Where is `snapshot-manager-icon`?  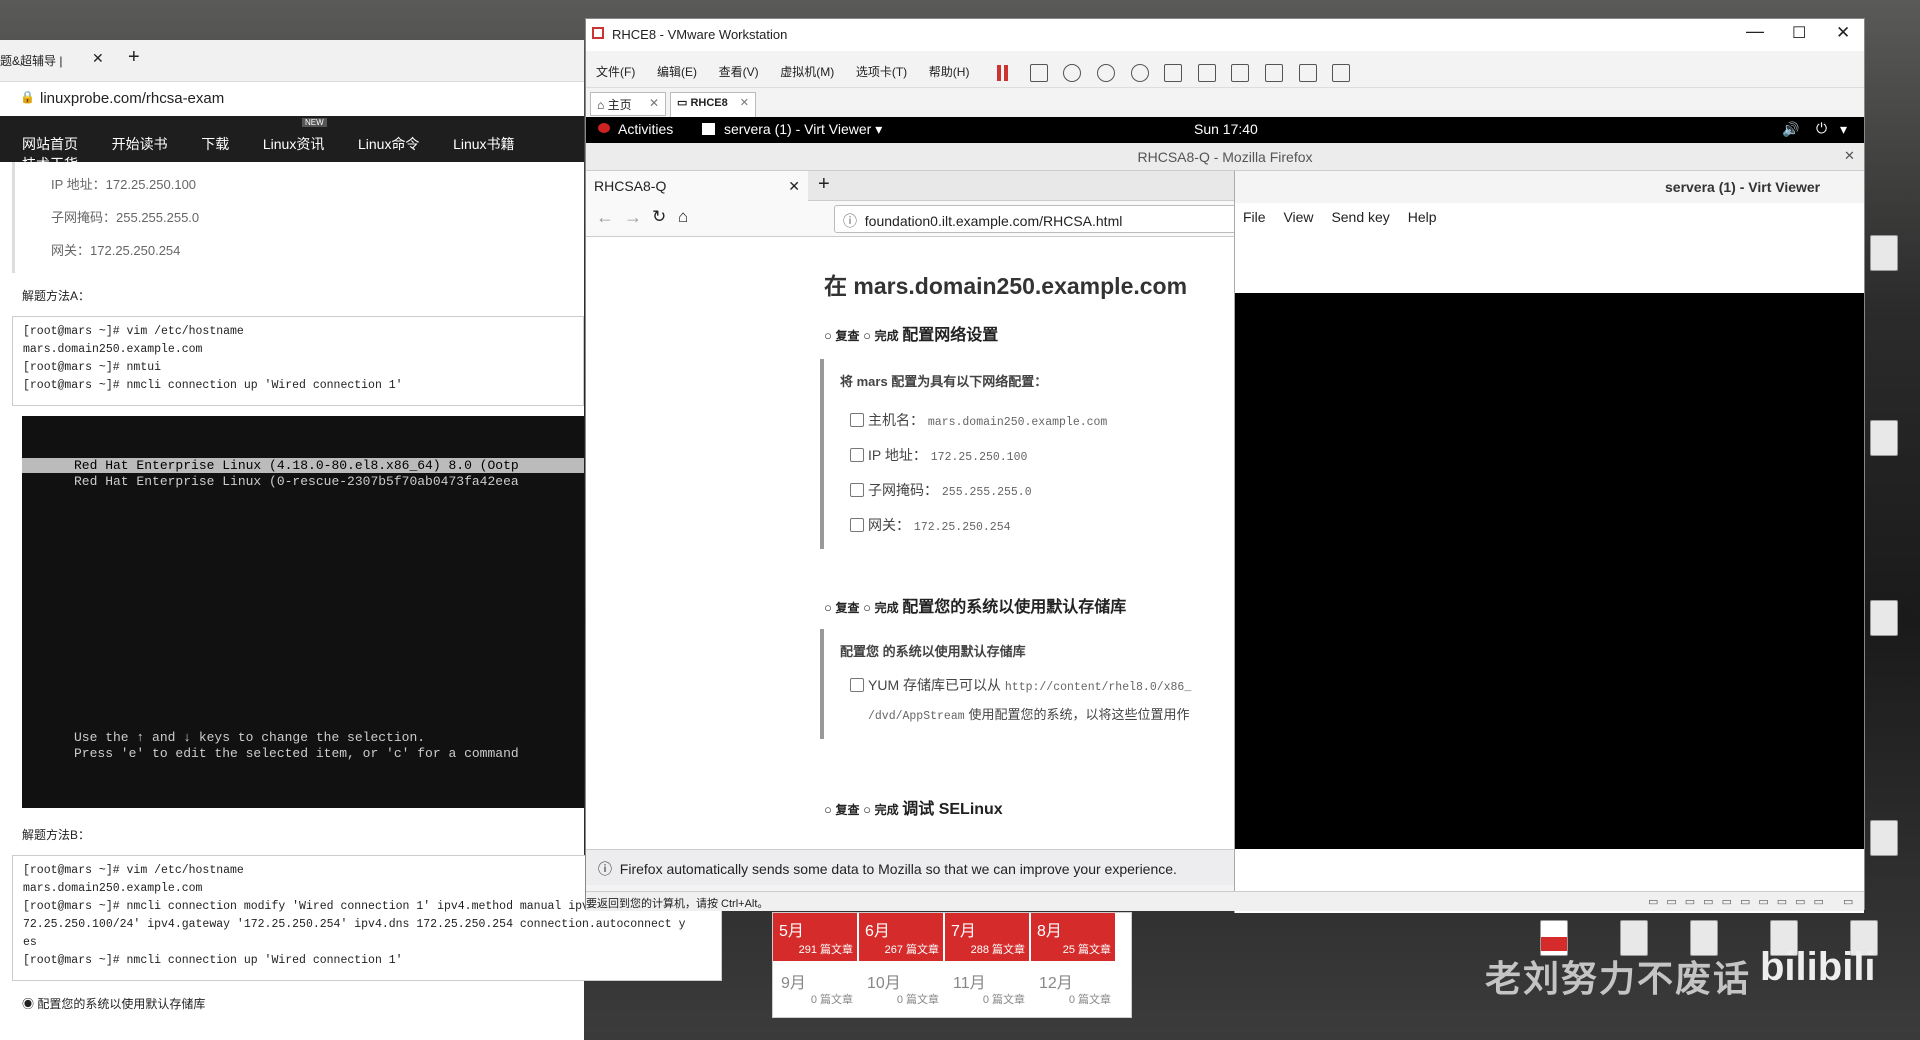 snapshot-manager-icon is located at coordinates (1139, 72).